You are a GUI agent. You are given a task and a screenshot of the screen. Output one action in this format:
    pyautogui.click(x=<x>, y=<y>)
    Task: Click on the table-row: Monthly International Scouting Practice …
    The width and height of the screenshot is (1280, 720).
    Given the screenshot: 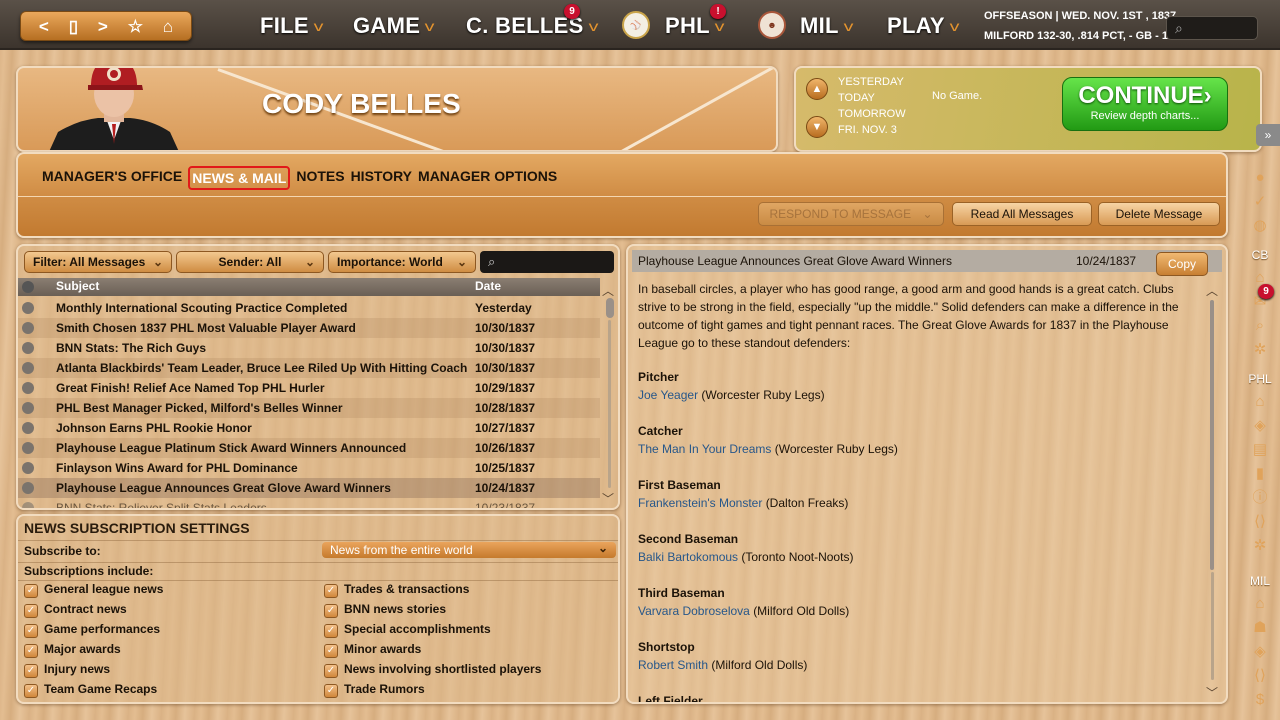 What is the action you would take?
    pyautogui.click(x=309, y=308)
    